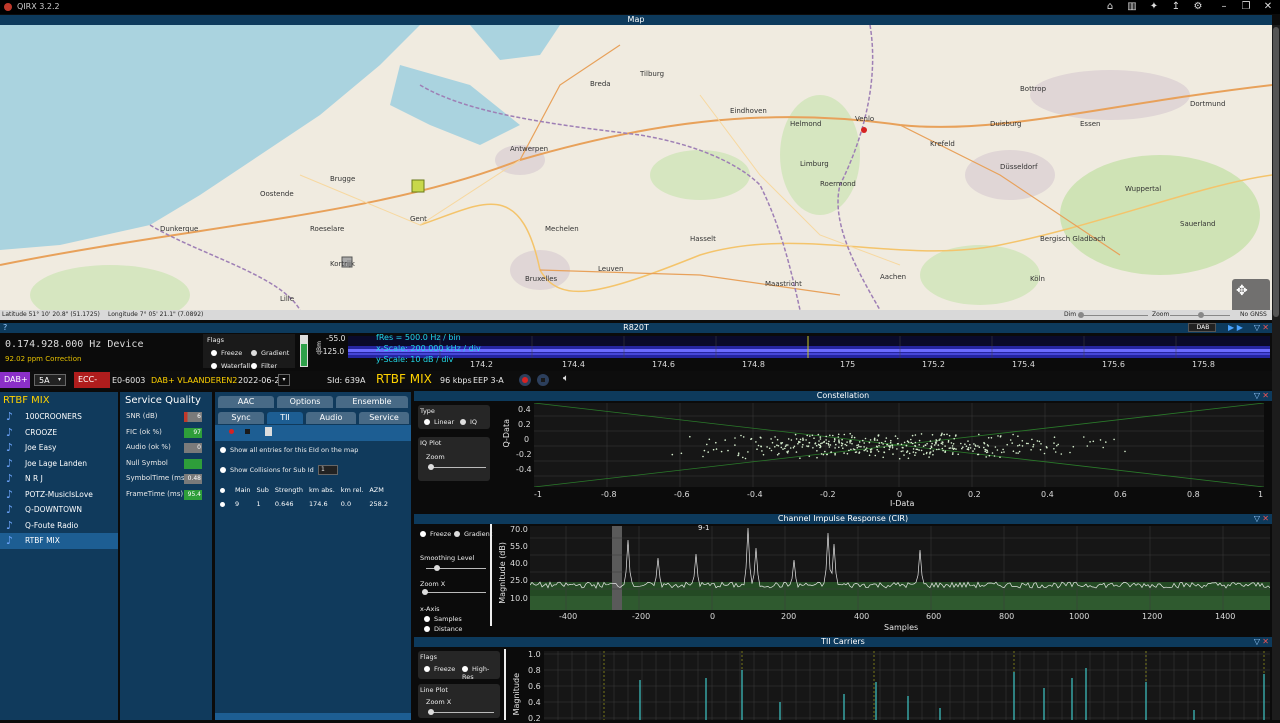  What do you see at coordinates (59, 510) in the screenshot?
I see `list-item: ♪ Q-DOWNTOWN` at bounding box center [59, 510].